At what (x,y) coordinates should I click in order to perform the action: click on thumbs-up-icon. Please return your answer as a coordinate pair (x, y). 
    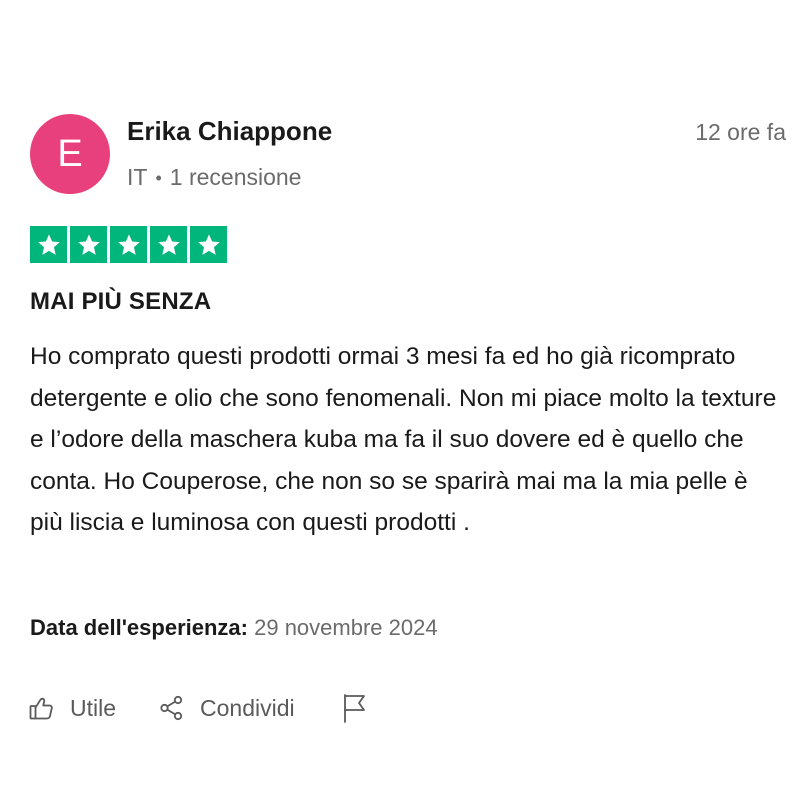
    Looking at the image, I should click on (41, 708).